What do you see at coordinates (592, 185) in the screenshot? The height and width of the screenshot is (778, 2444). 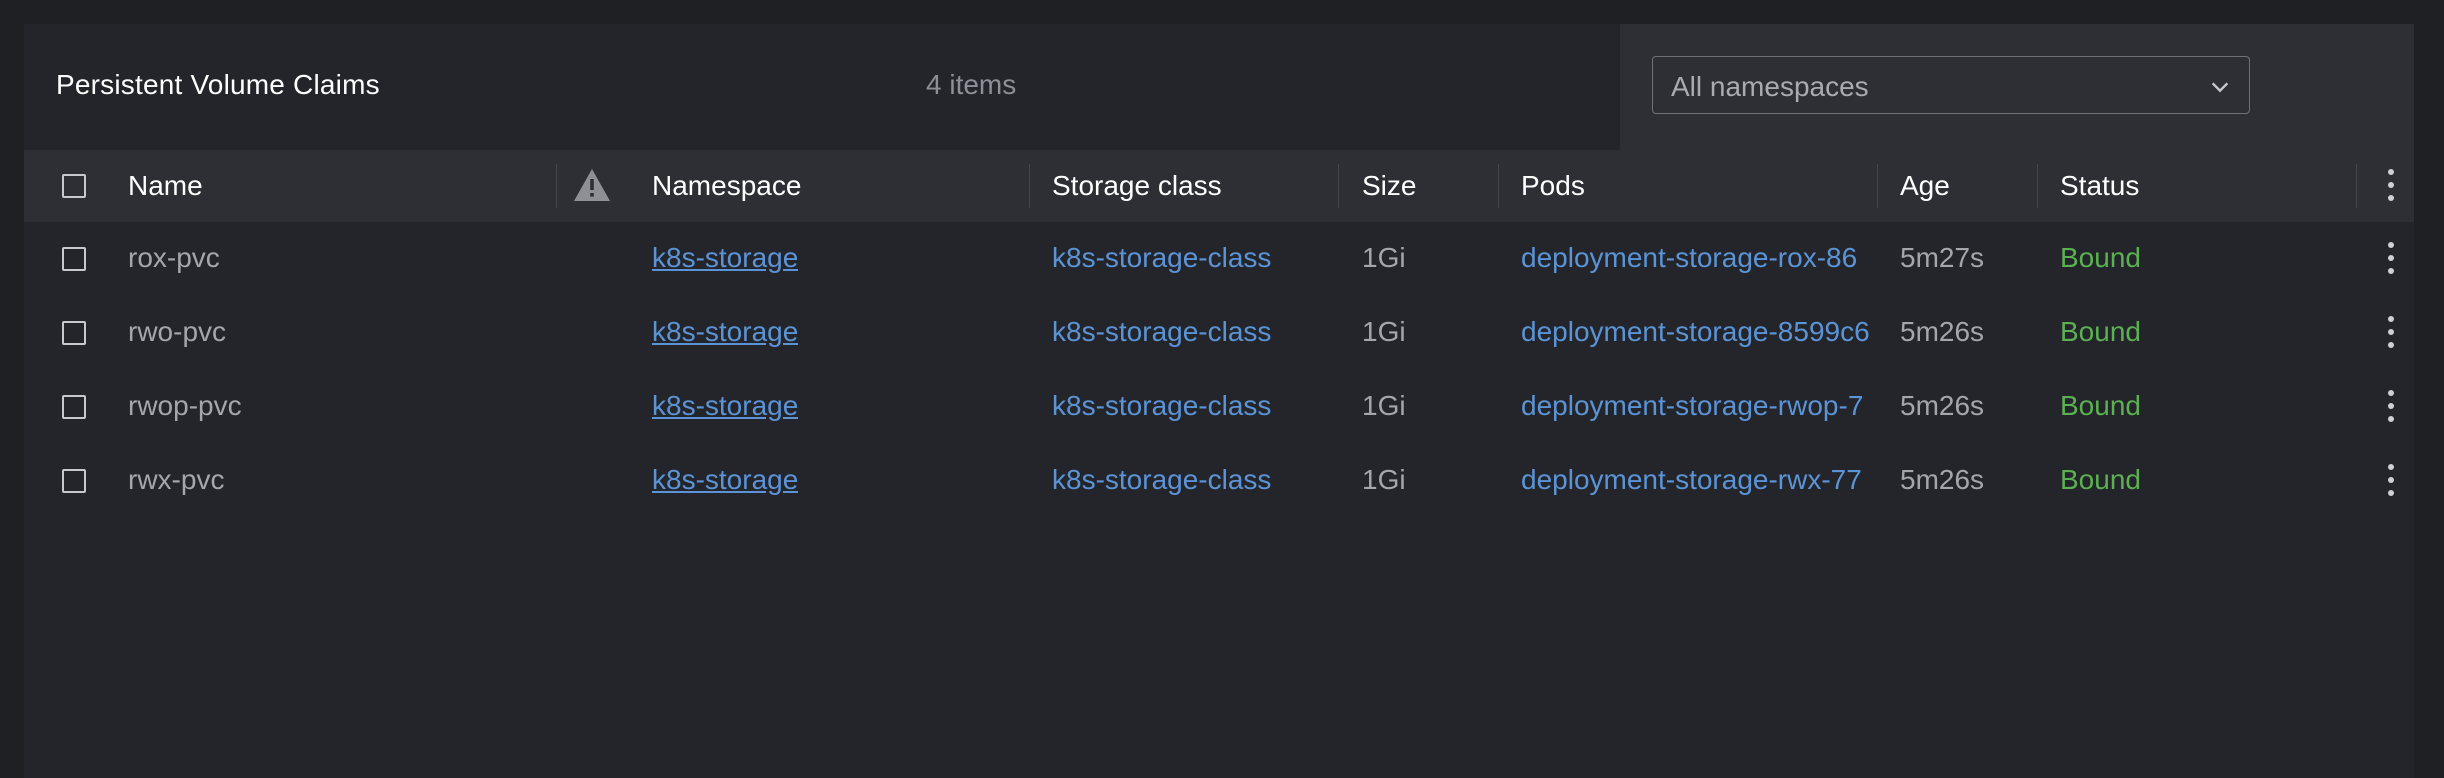 I see `warning-icon` at bounding box center [592, 185].